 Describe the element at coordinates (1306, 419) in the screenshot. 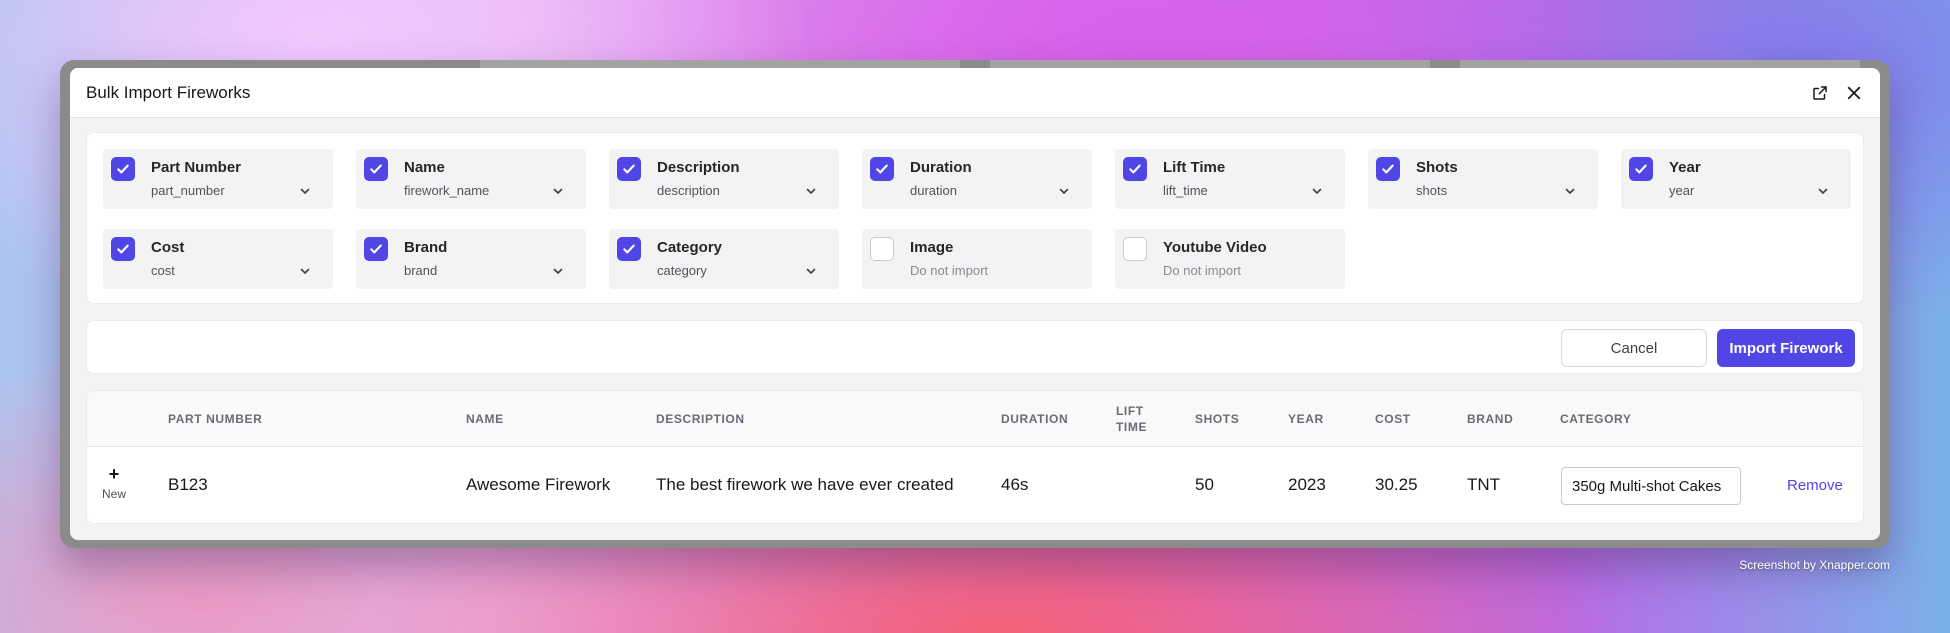

I see `header-year: YEAR` at that location.